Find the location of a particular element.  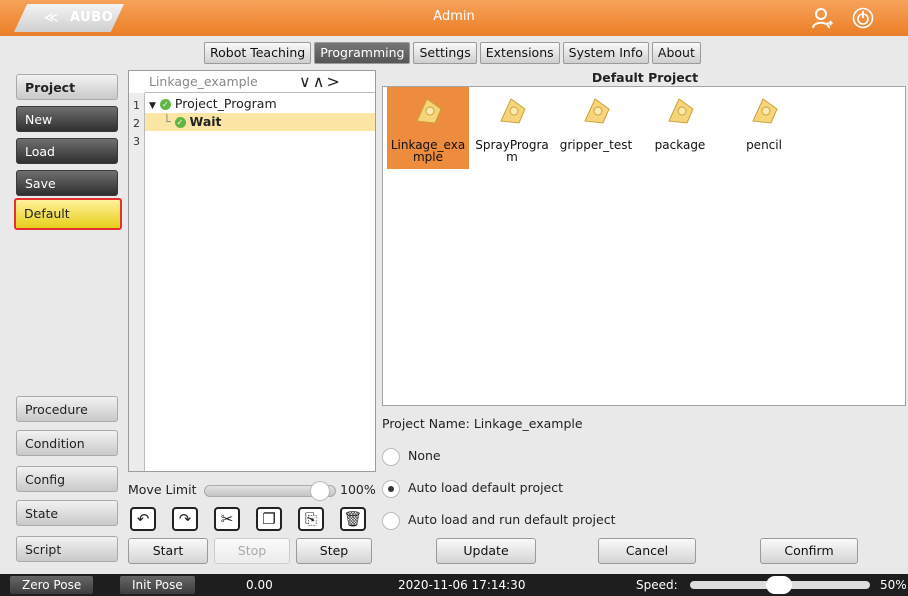

title-bar: ≪ AUBO Admin is located at coordinates (454, 18).